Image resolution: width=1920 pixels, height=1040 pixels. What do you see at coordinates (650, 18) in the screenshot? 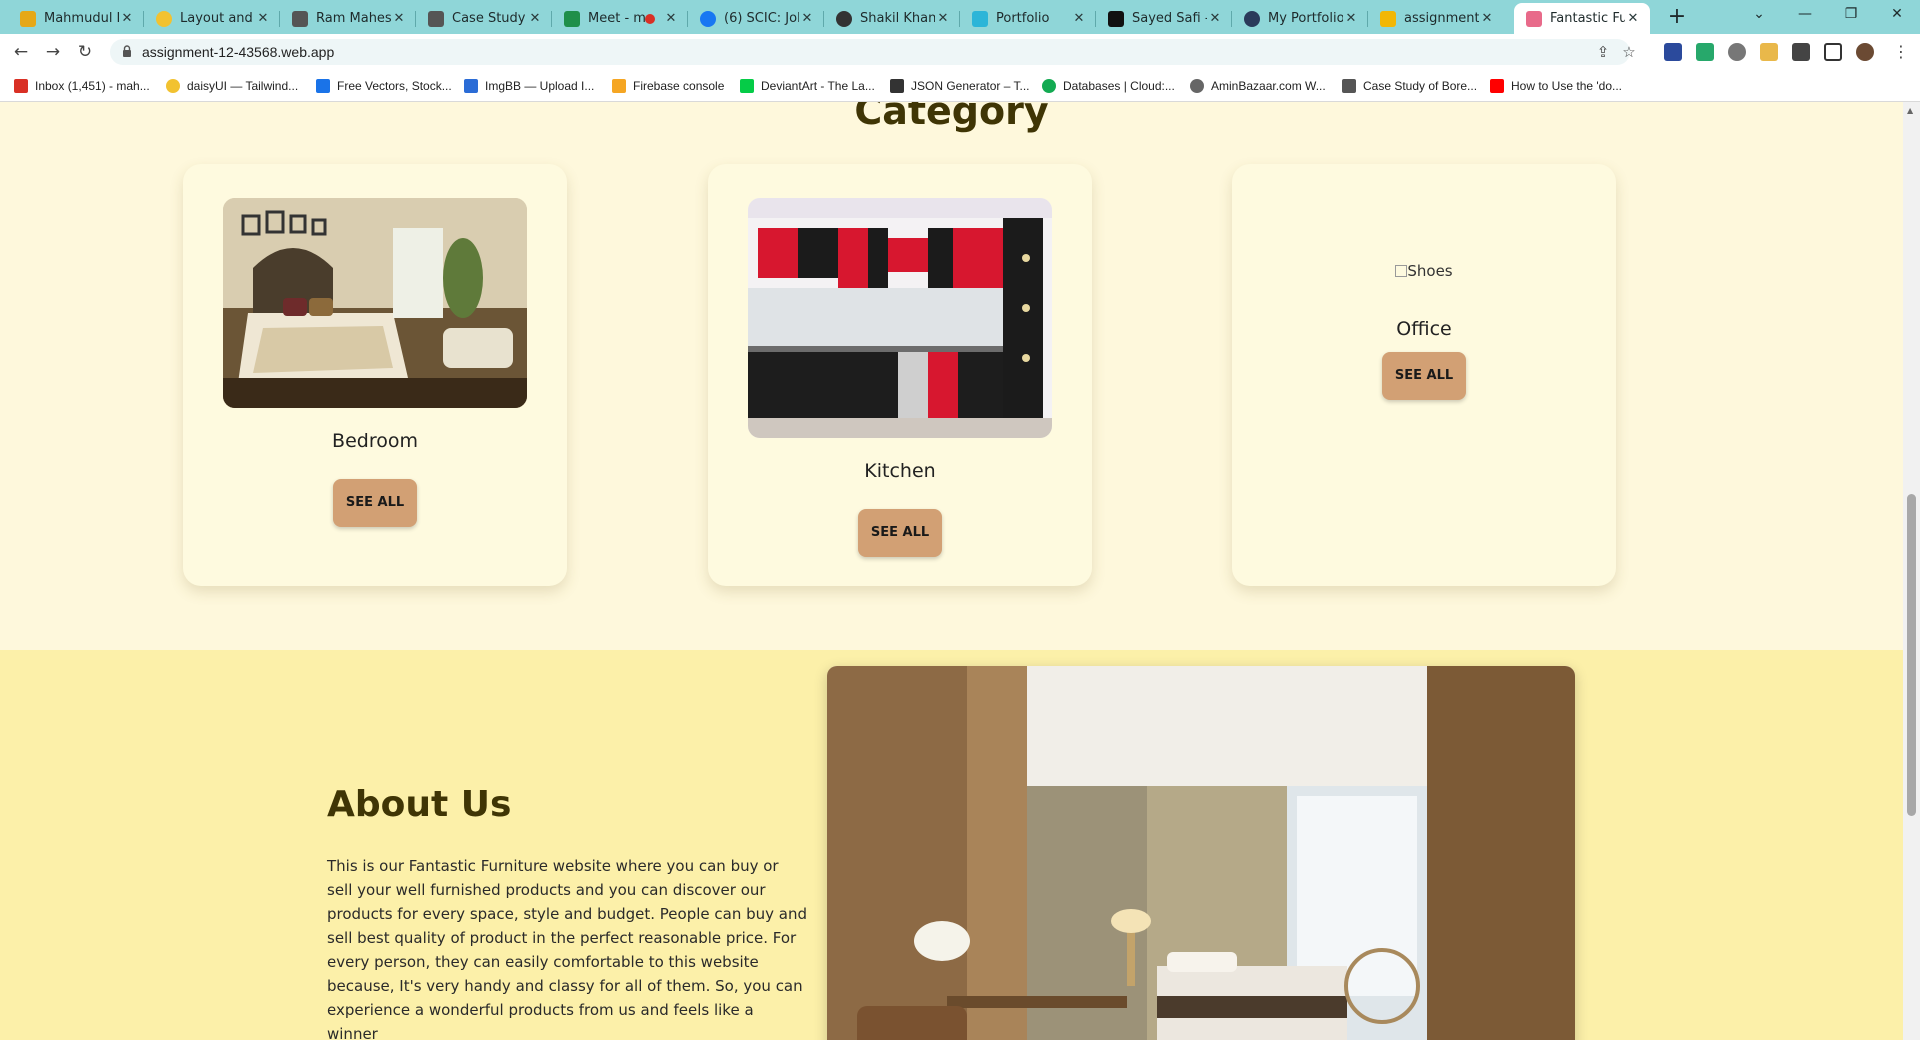
I see `recording-icon` at bounding box center [650, 18].